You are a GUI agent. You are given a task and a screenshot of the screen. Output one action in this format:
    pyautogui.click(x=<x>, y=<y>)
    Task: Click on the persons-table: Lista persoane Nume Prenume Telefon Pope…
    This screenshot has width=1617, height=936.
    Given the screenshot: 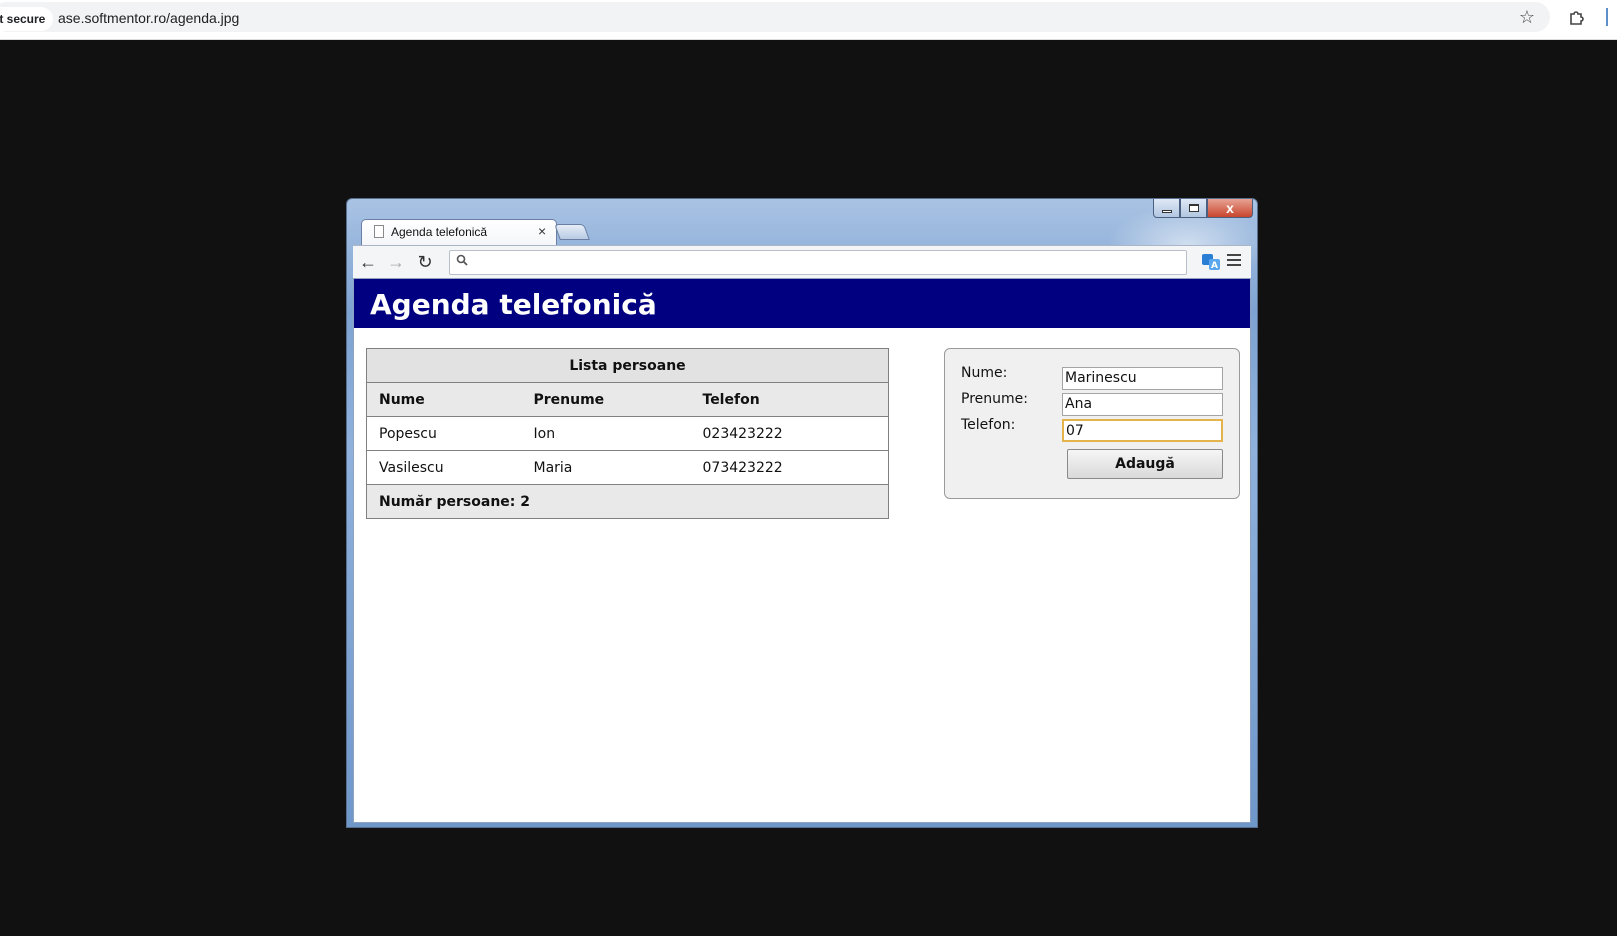 What is the action you would take?
    pyautogui.click(x=627, y=433)
    